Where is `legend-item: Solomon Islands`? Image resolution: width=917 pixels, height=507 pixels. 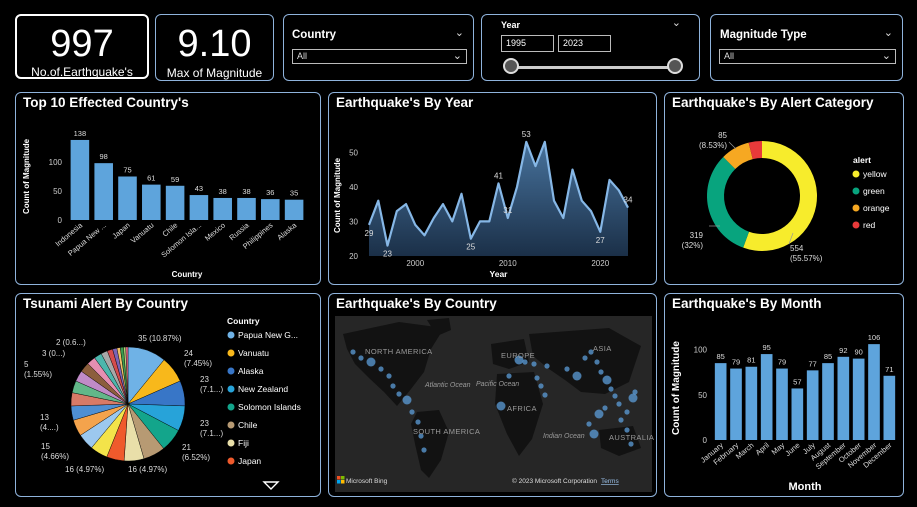 legend-item: Solomon Islands is located at coordinates (269, 407).